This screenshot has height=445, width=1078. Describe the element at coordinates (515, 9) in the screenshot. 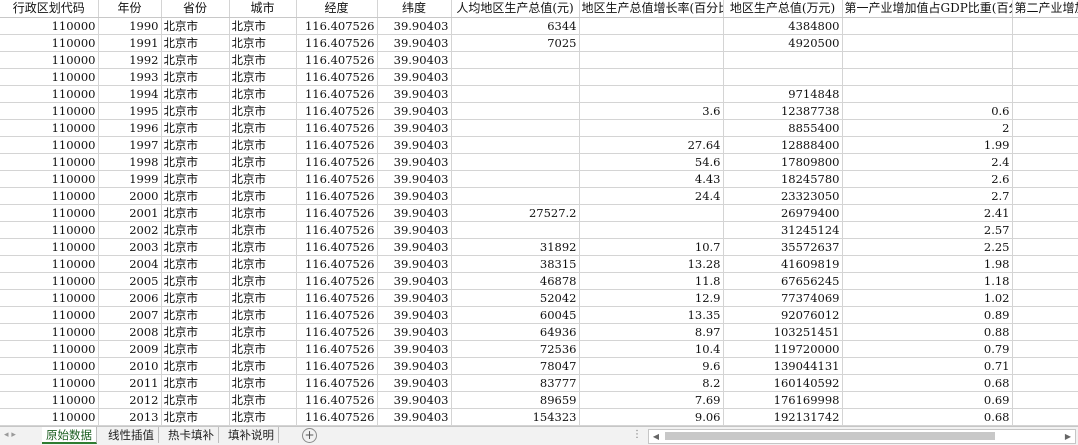

I see `column-header: 人均地区生产总值(元)` at that location.